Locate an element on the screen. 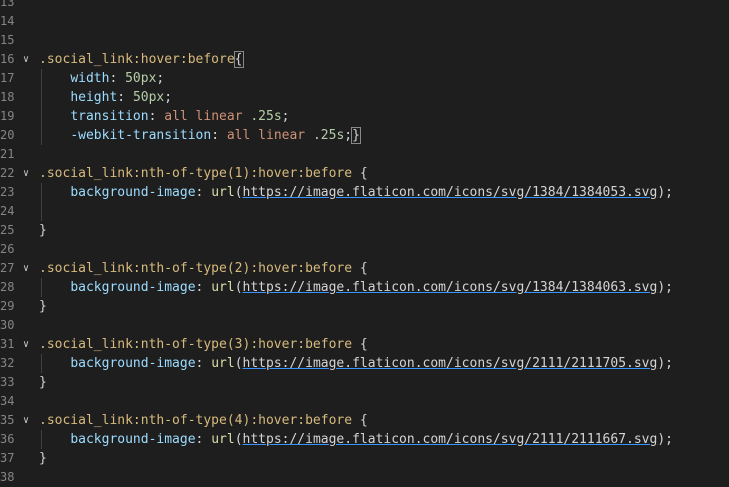 This screenshot has height=487, width=729. line-number: 16 is located at coordinates (7, 59).